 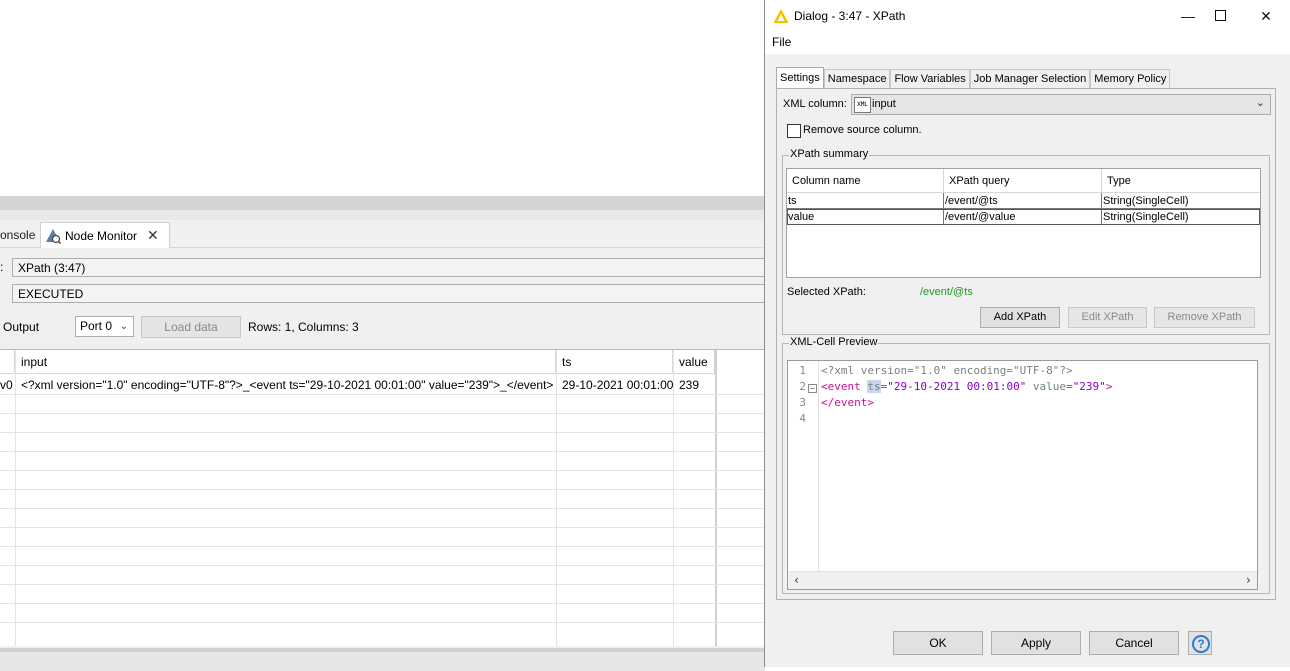 What do you see at coordinates (802, 386) in the screenshot?
I see `line-number: 2` at bounding box center [802, 386].